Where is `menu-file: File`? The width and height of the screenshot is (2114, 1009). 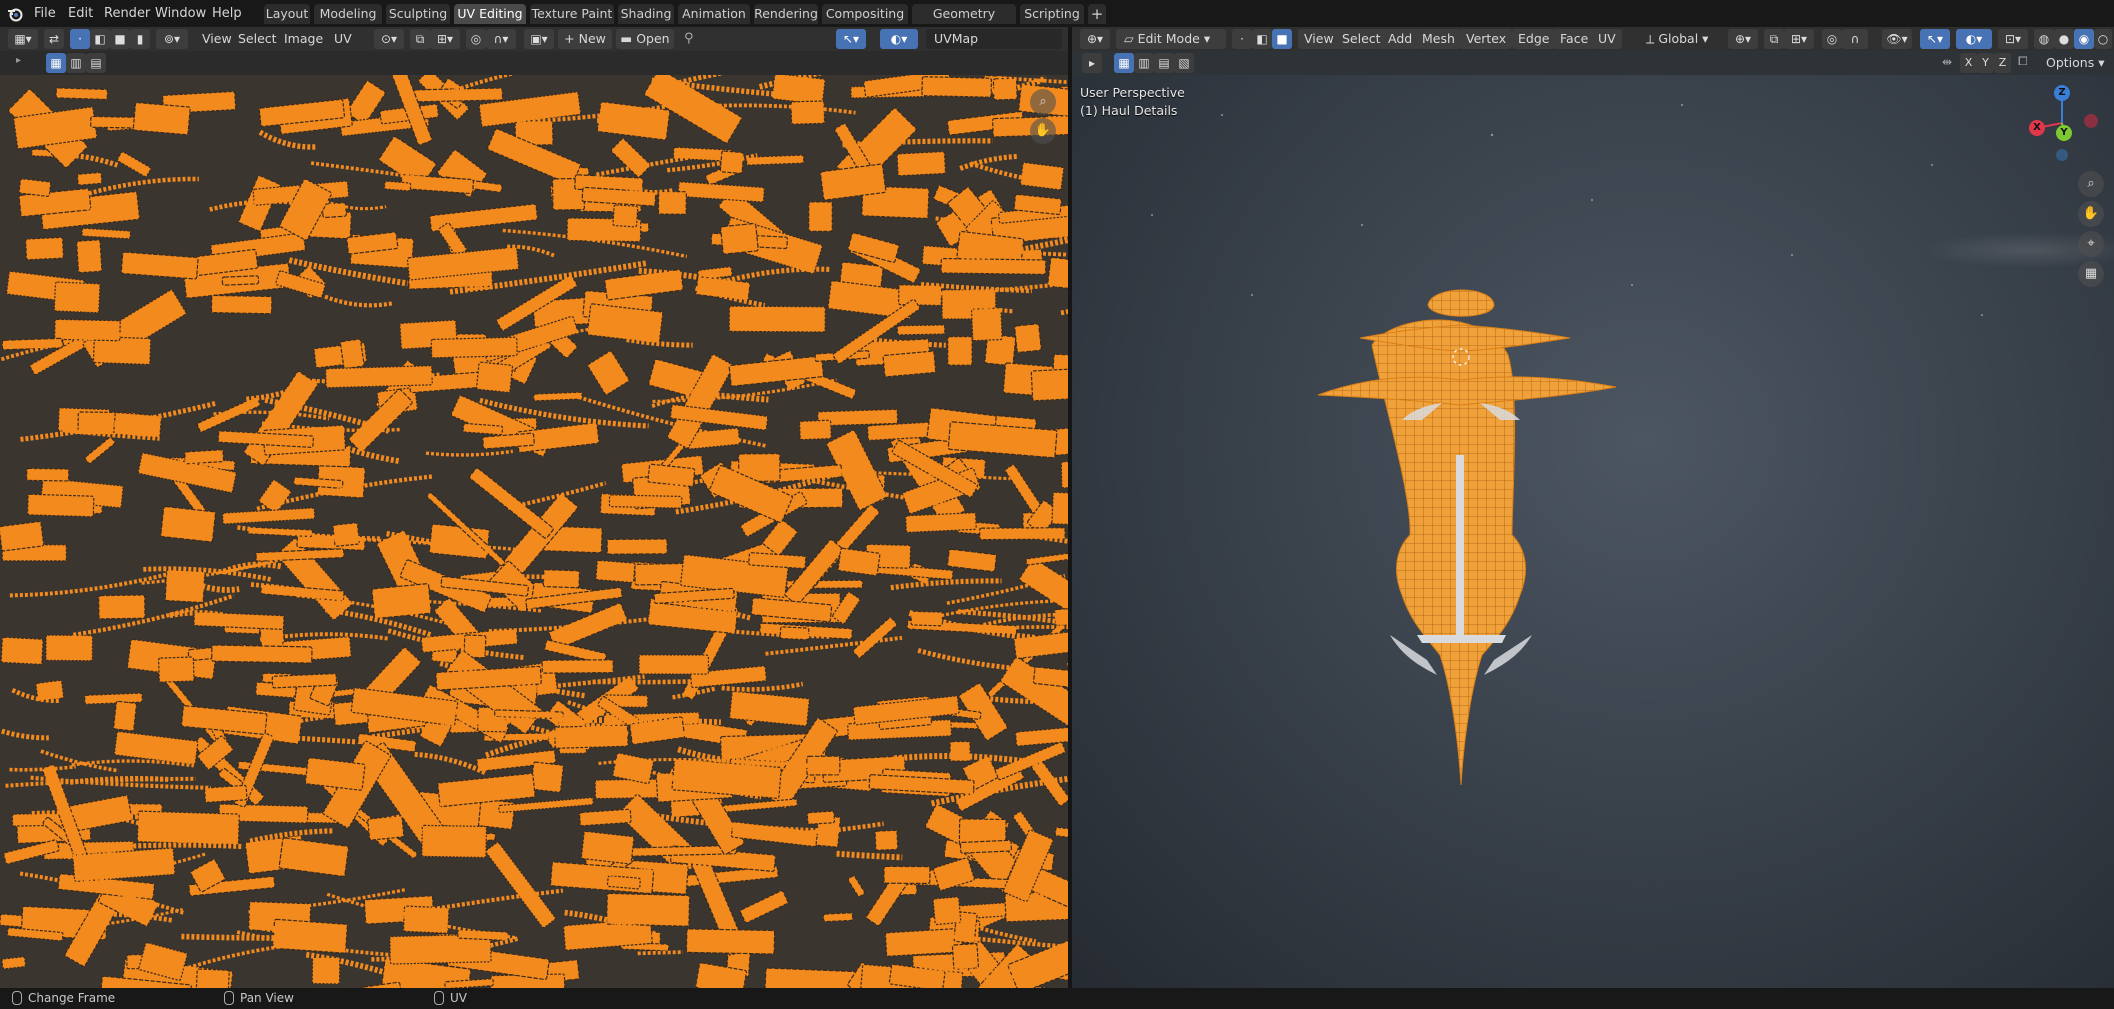
menu-file: File is located at coordinates (45, 13).